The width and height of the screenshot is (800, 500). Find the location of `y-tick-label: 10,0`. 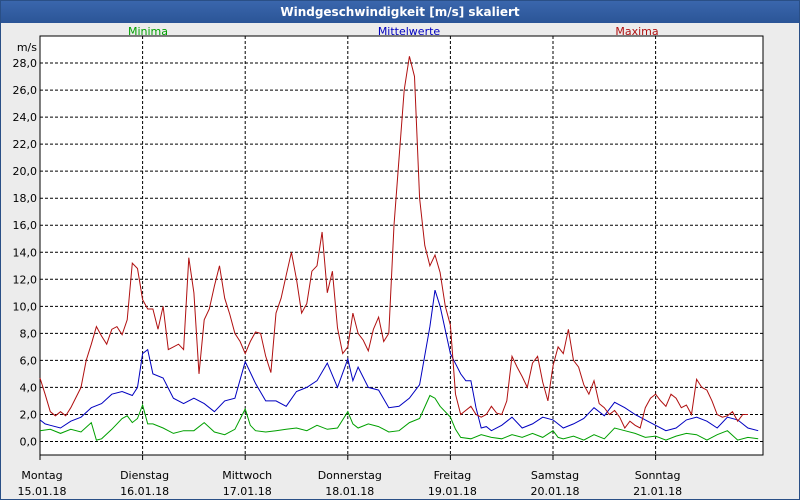

y-tick-label: 10,0 is located at coordinates (25, 306).